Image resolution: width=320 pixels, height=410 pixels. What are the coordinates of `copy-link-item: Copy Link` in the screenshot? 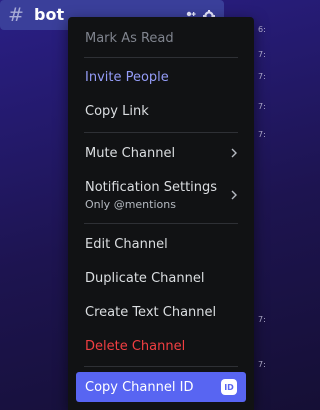 It's located at (161, 111).